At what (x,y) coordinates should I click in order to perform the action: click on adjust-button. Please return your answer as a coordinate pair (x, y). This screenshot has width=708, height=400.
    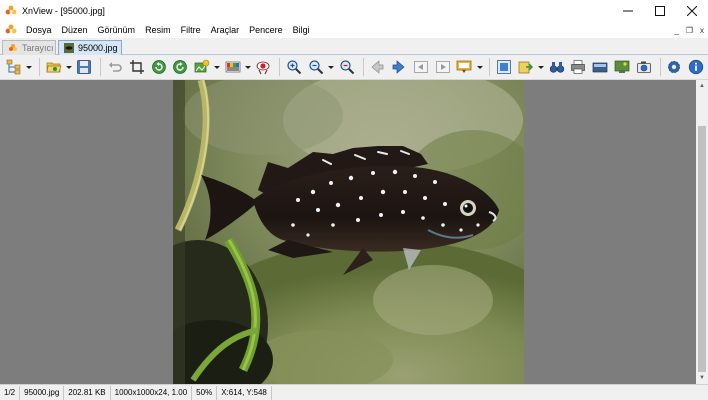
    Looking at the image, I should click on (202, 67).